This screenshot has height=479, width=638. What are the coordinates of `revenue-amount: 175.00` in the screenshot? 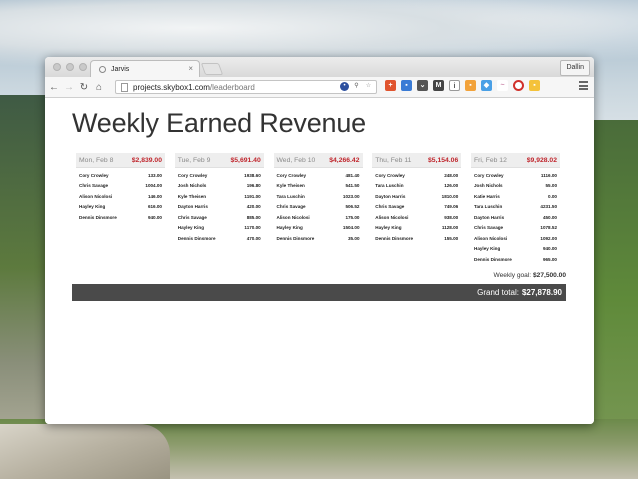 It's located at (352, 217).